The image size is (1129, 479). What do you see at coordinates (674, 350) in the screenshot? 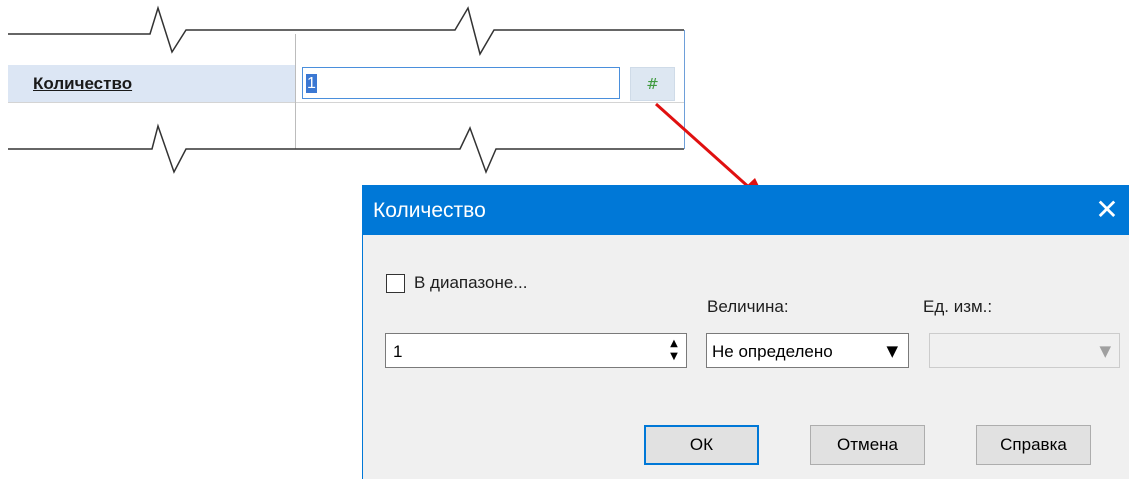
I see `spin-arrows-icon: ▲ ▼` at bounding box center [674, 350].